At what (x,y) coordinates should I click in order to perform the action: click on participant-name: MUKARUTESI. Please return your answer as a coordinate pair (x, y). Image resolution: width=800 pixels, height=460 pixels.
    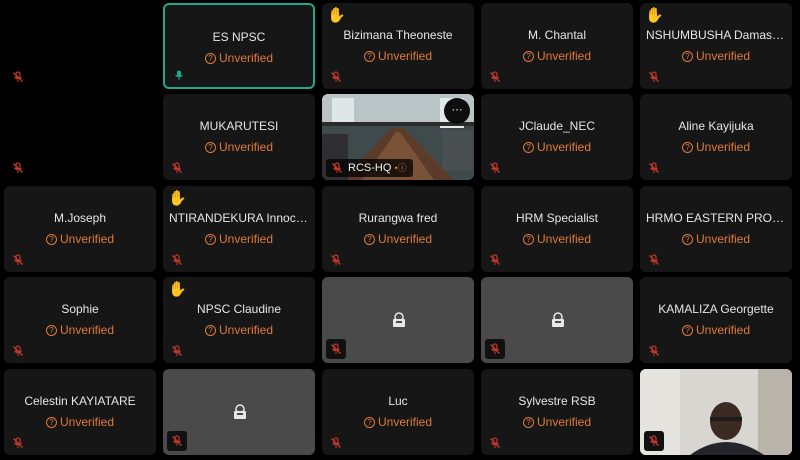
    Looking at the image, I should click on (239, 126).